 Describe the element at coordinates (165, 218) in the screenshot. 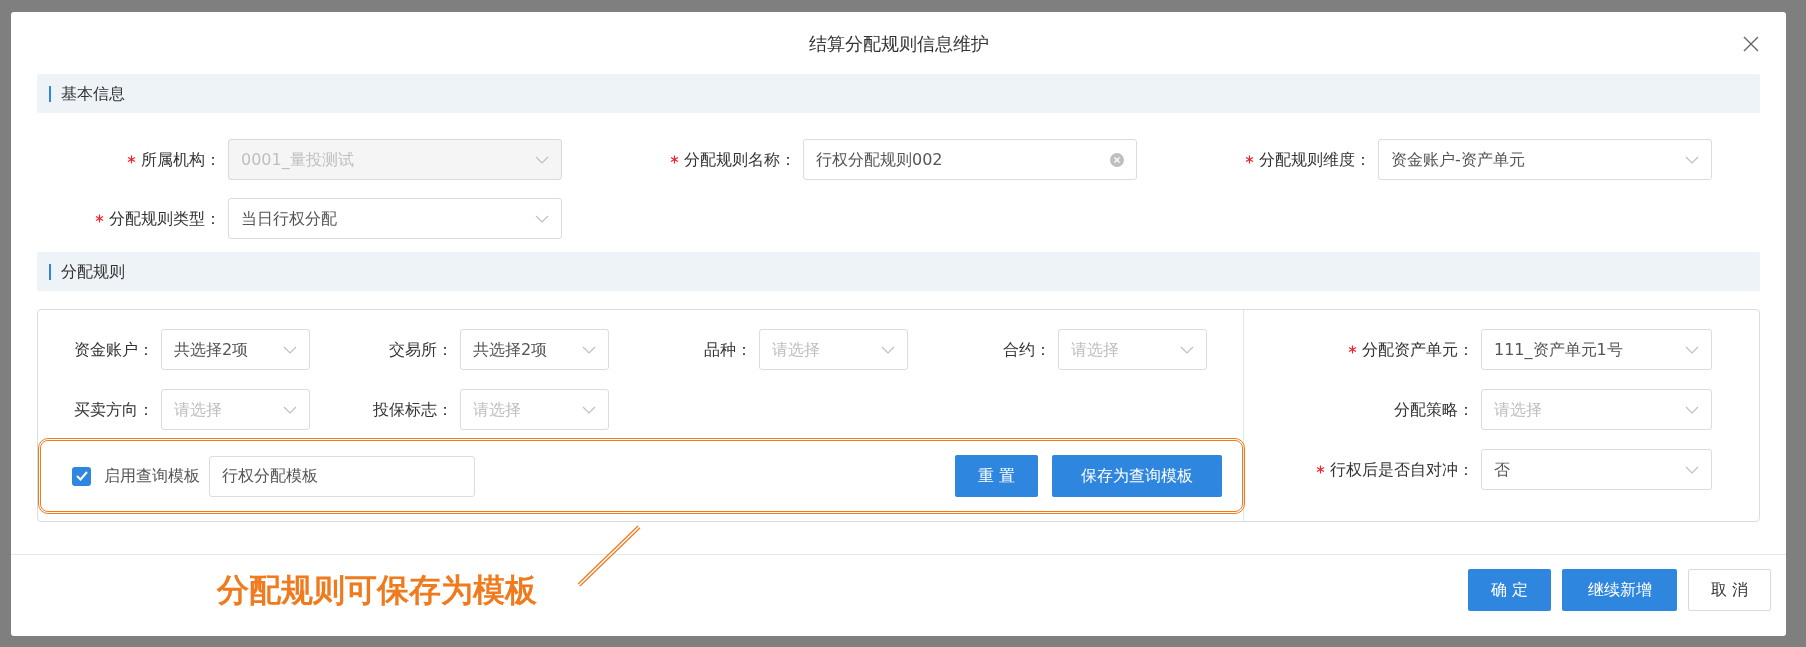

I see `field-label: 分配规则类型：` at that location.